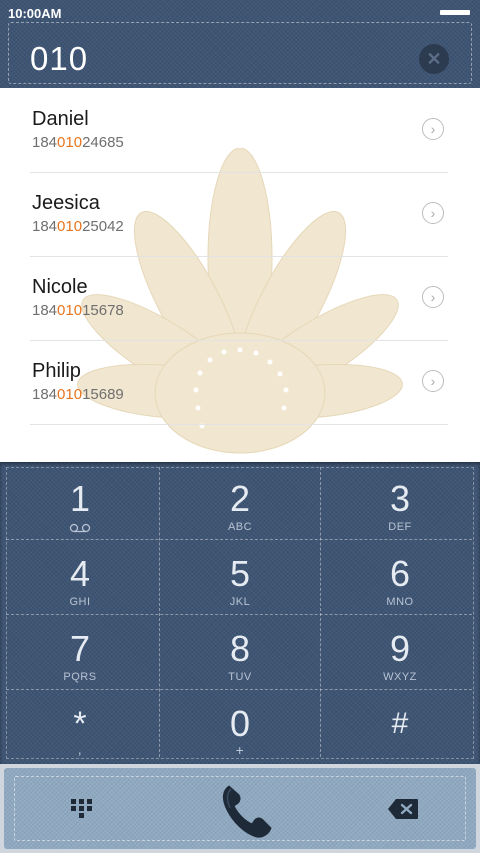 Image resolution: width=480 pixels, height=853 pixels. I want to click on key-9: 9 WXYZ, so click(400, 653).